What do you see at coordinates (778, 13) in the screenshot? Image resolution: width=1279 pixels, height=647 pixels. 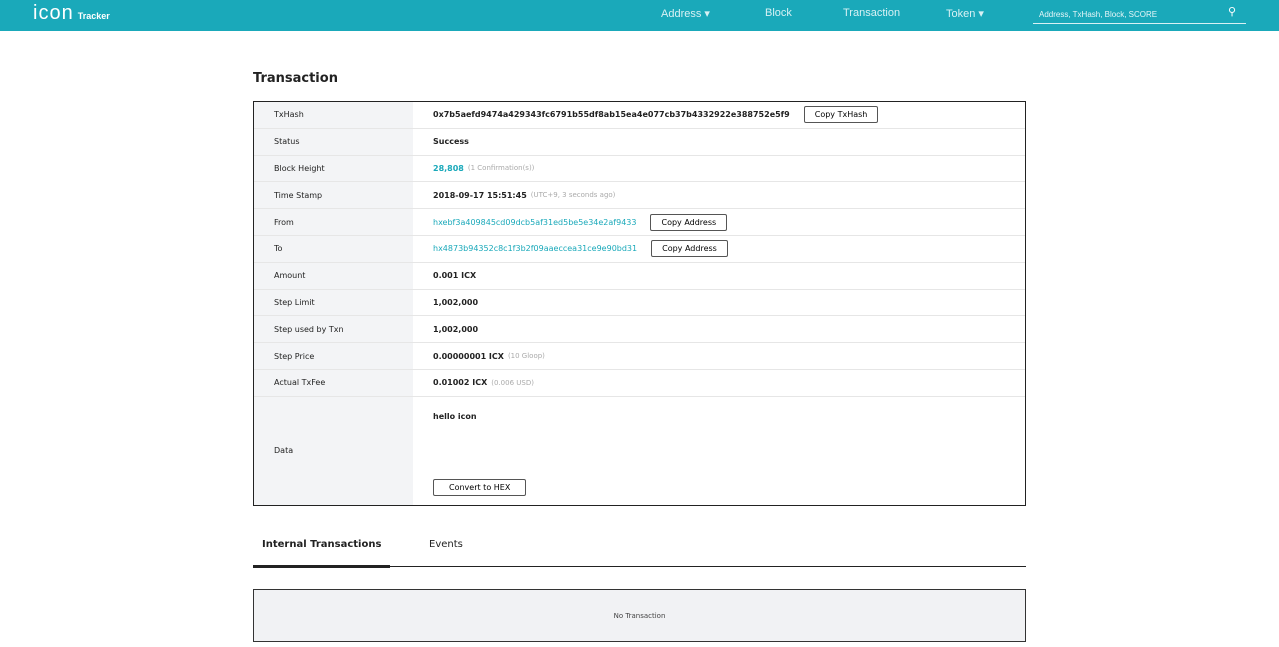 I see `nav-block: Block` at bounding box center [778, 13].